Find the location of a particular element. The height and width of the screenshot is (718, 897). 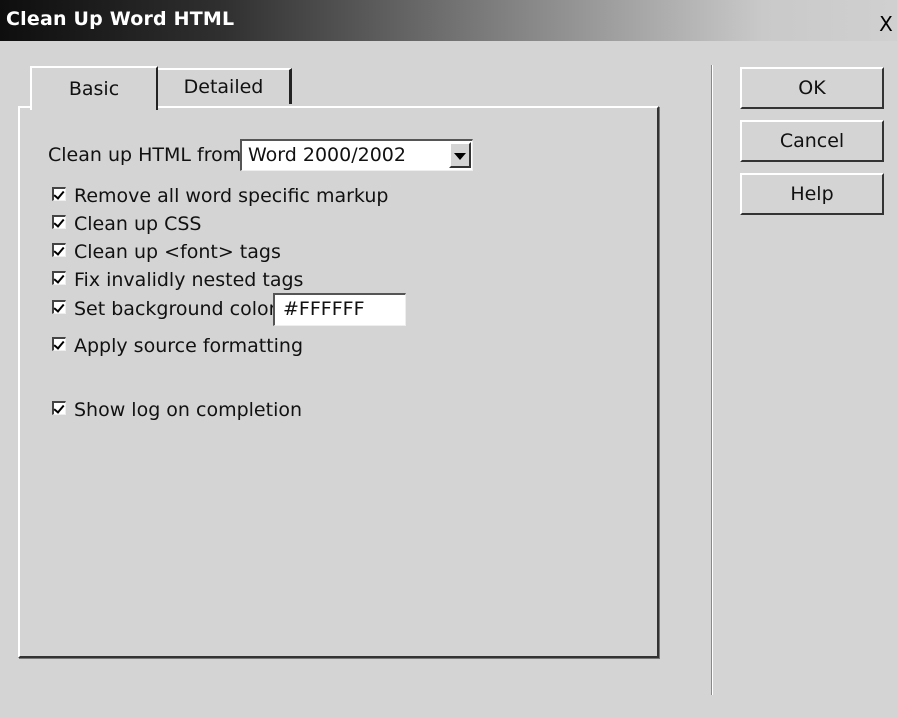

show-log-label: Show log on completion is located at coordinates (188, 410).